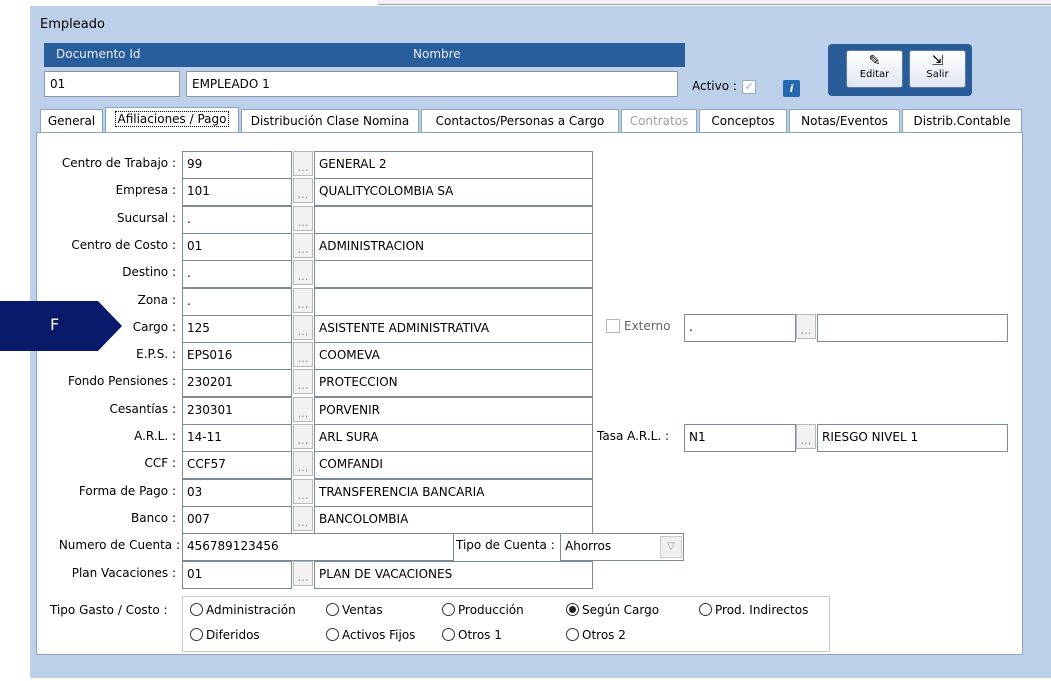 This screenshot has height=681, width=1051. I want to click on radio-otros-2: Otros 2, so click(596, 635).